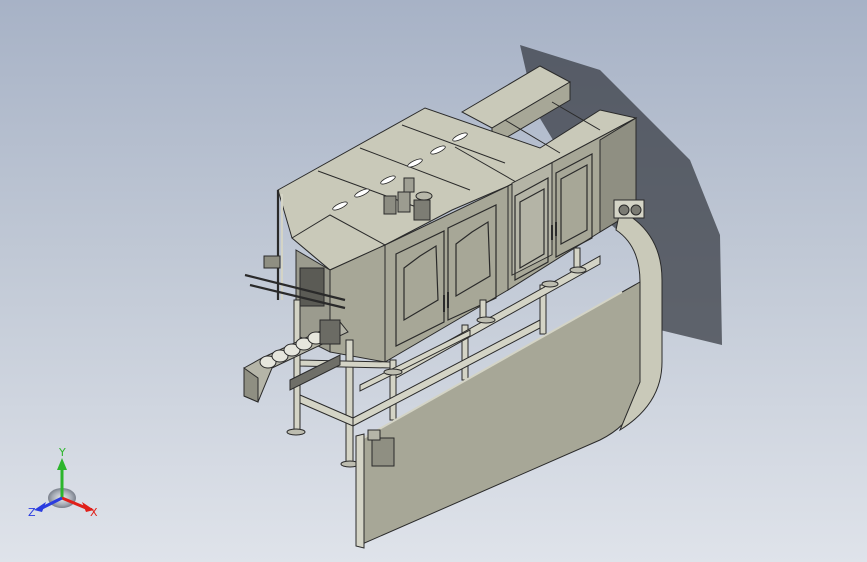 This screenshot has height=562, width=867. Describe the element at coordinates (62, 464) in the screenshot. I see `y-axis-arrow` at that location.